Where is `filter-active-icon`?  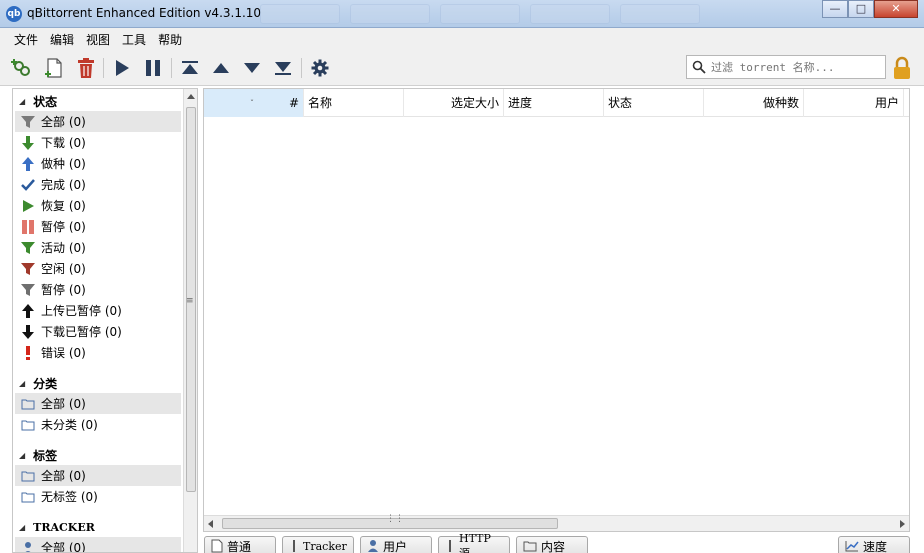 filter-active-icon is located at coordinates (28, 248).